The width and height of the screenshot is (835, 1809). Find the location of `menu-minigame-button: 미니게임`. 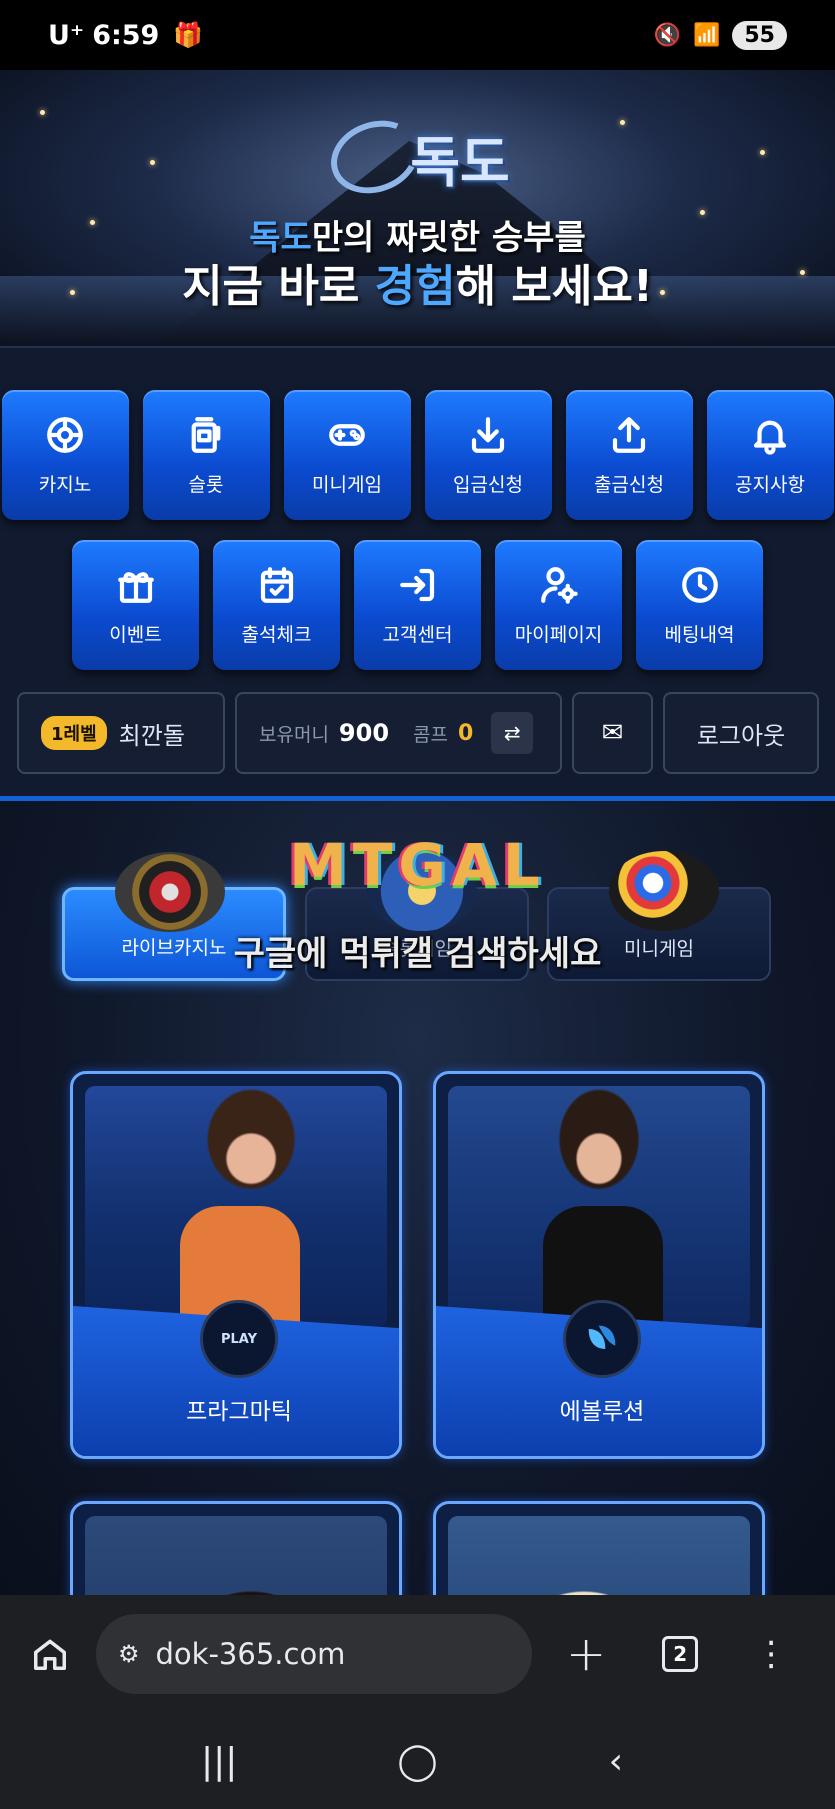

menu-minigame-button: 미니게임 is located at coordinates (347, 455).